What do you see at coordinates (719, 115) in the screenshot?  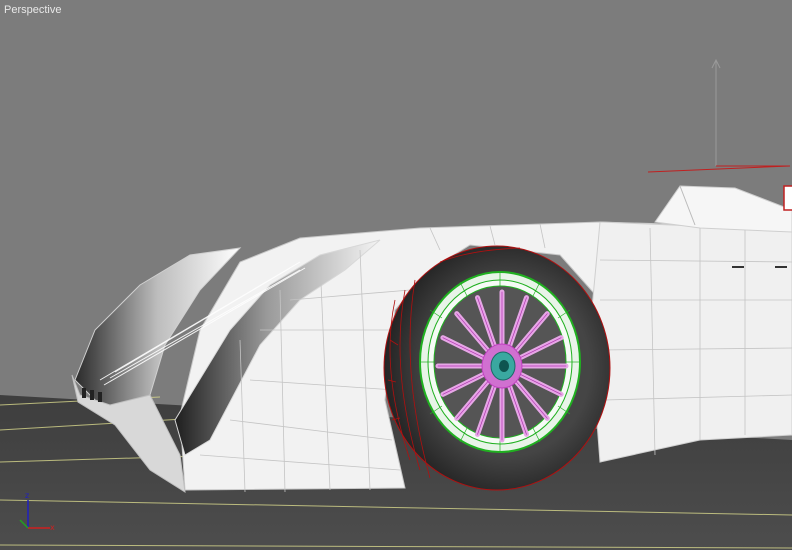 I see `world-axis-tripod` at bounding box center [719, 115].